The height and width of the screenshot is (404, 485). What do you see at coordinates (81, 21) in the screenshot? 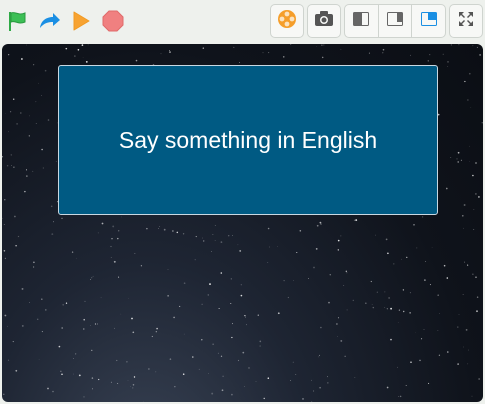
I see `play-icon` at bounding box center [81, 21].